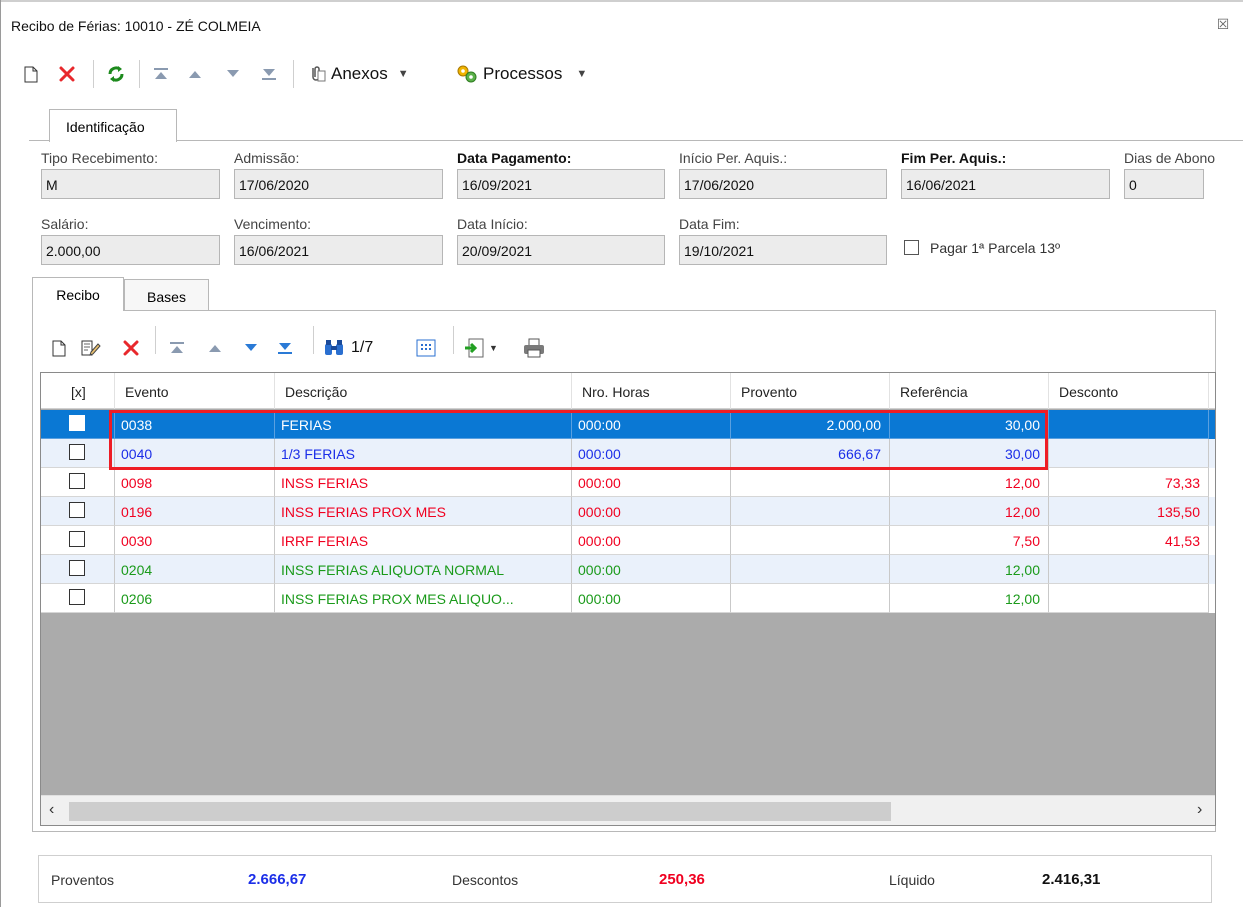 The width and height of the screenshot is (1243, 907). I want to click on vencimento-label: Vencimento:, so click(273, 224).